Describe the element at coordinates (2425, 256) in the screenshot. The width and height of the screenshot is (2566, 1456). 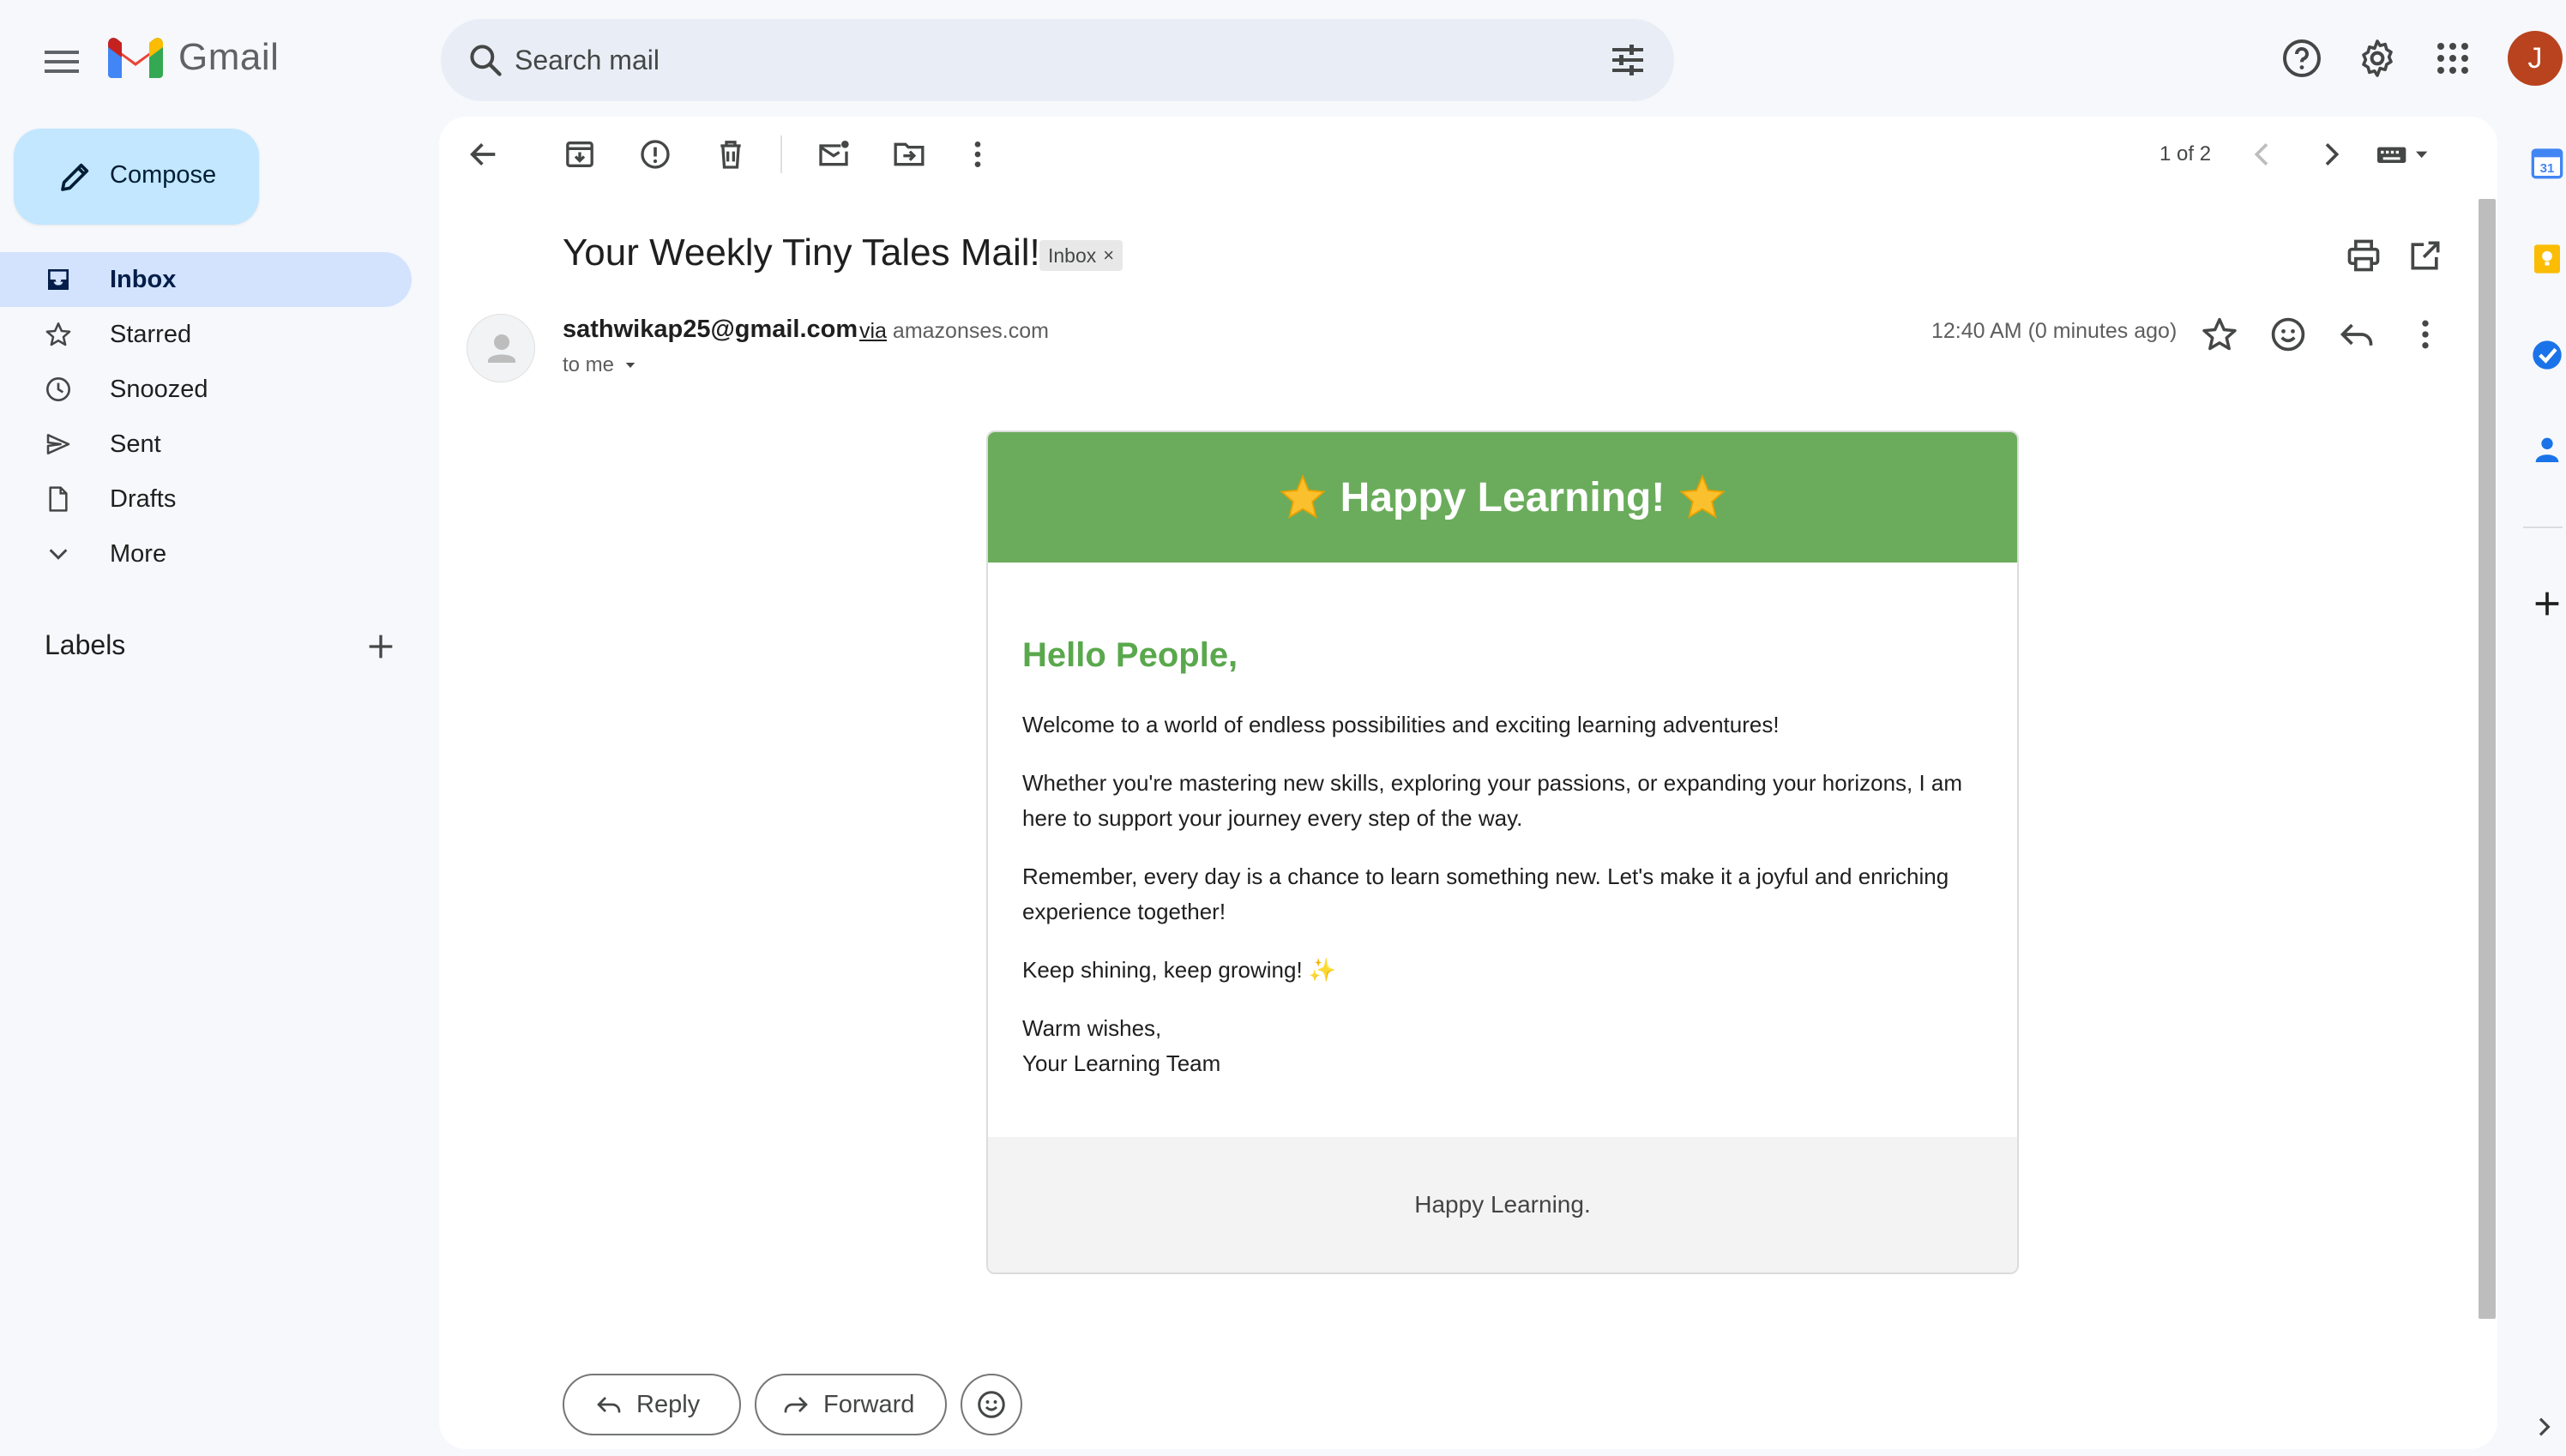
I see `open-new-window-icon` at that location.